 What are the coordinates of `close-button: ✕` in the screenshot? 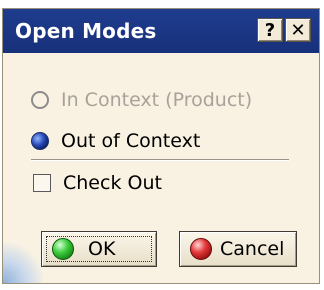 It's located at (298, 30).